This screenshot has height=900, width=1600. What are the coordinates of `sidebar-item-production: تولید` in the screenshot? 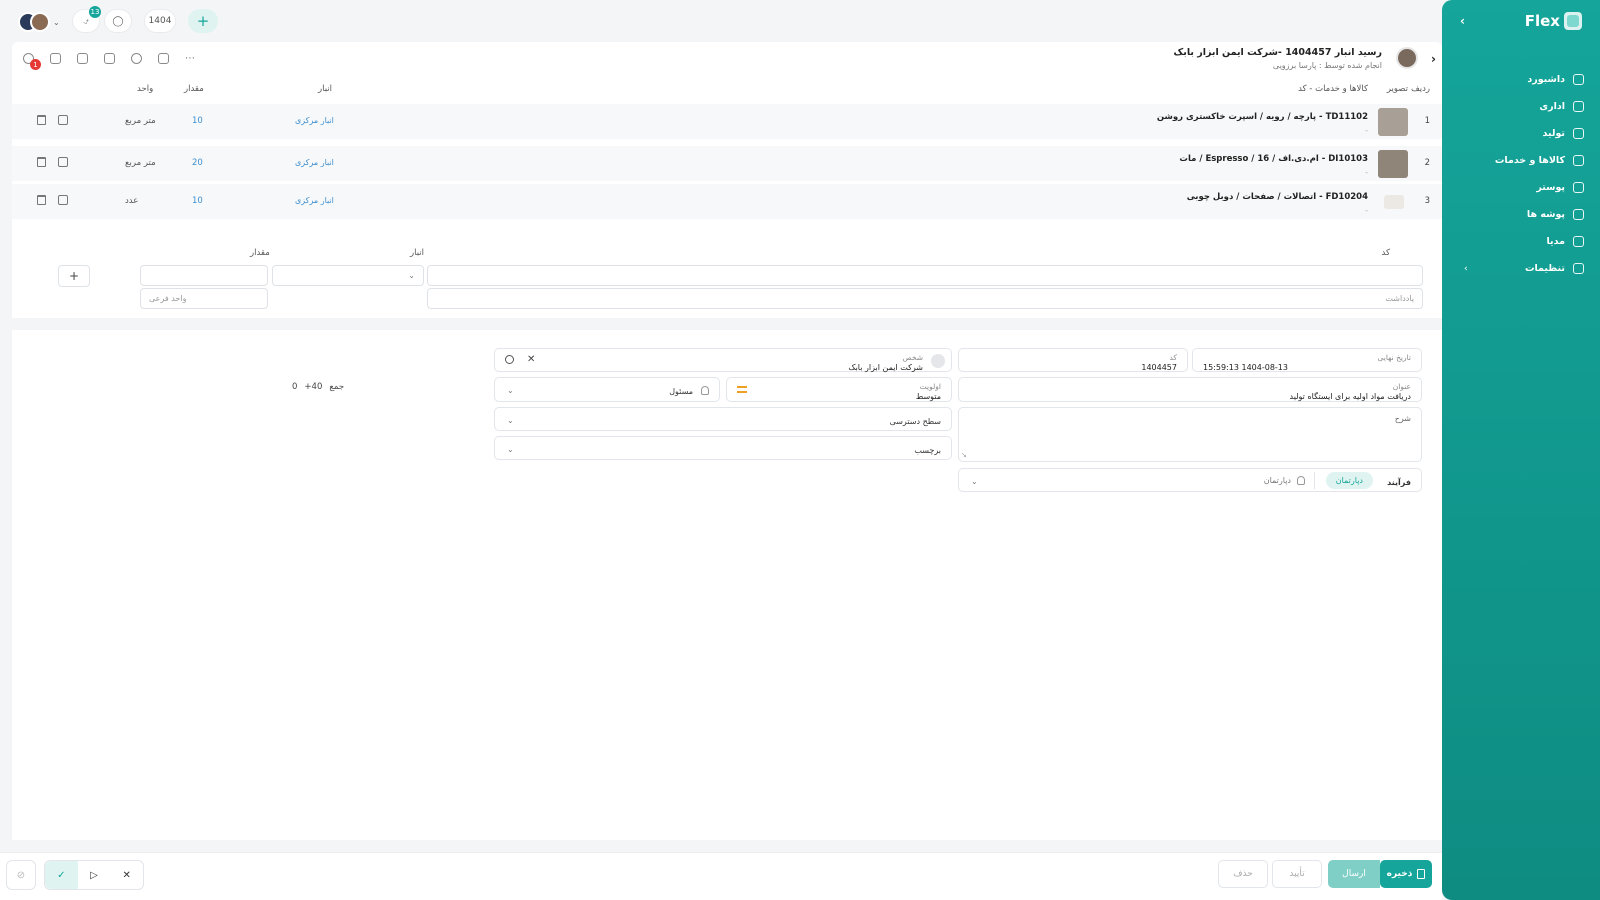 It's located at (1521, 133).